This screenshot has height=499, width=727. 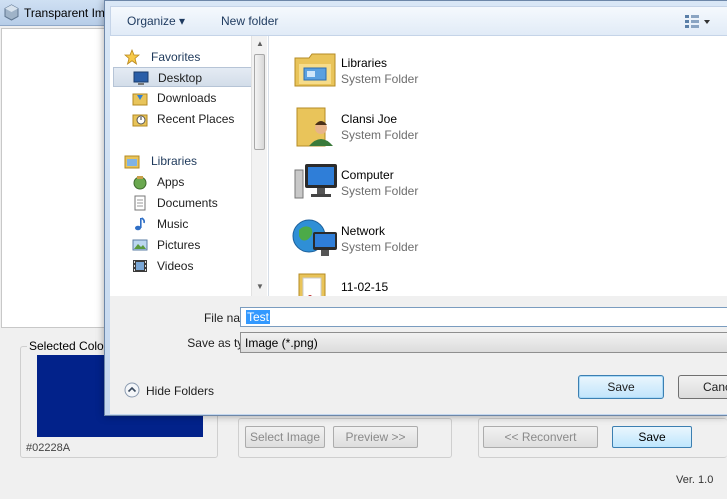 What do you see at coordinates (315, 181) in the screenshot?
I see `computer-icon` at bounding box center [315, 181].